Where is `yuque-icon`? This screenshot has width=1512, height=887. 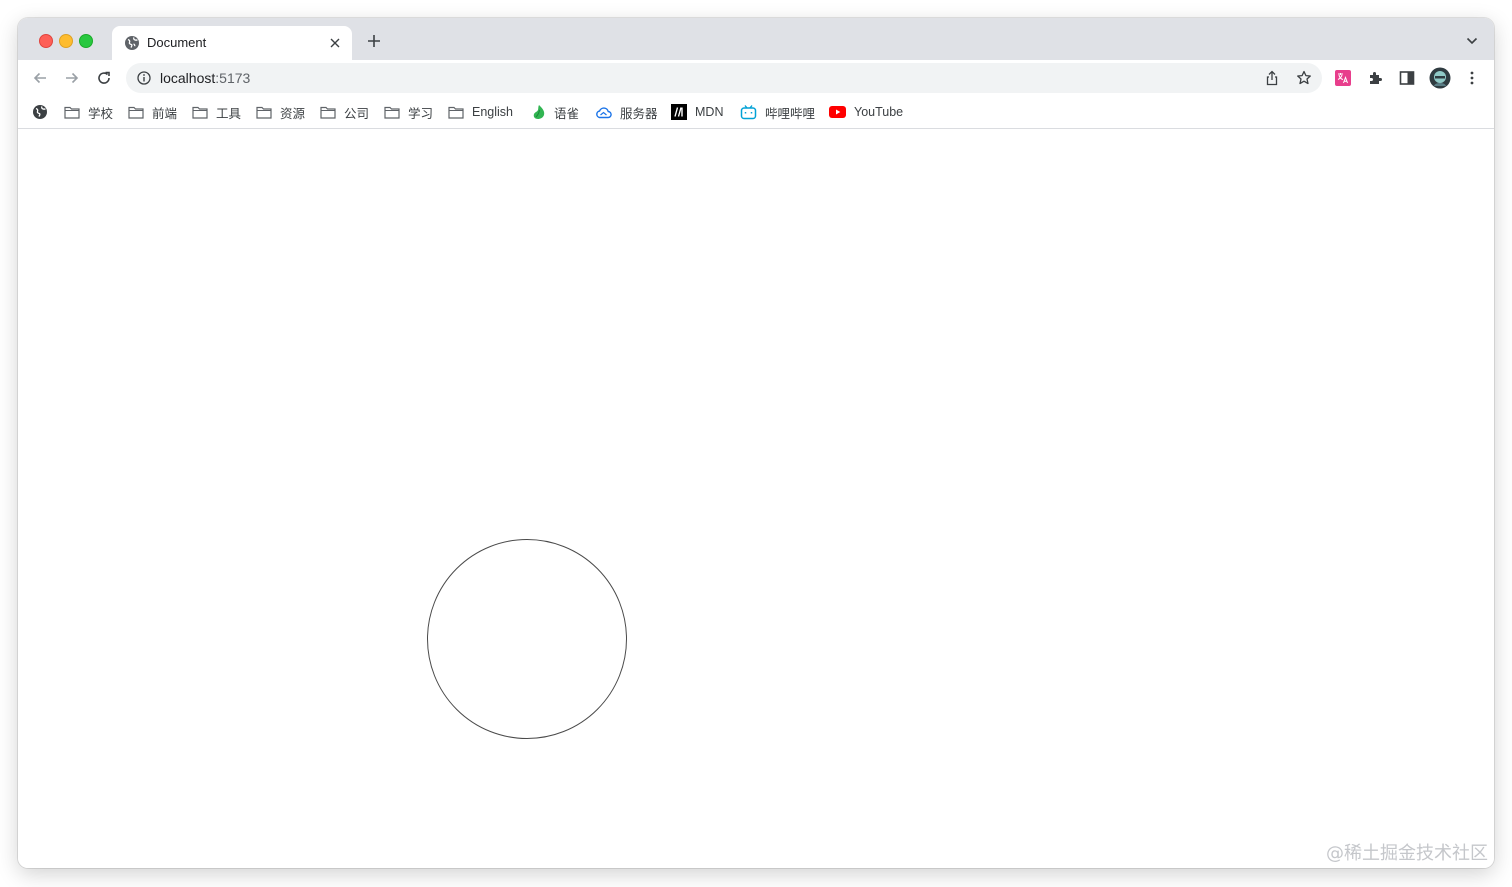 yuque-icon is located at coordinates (539, 112).